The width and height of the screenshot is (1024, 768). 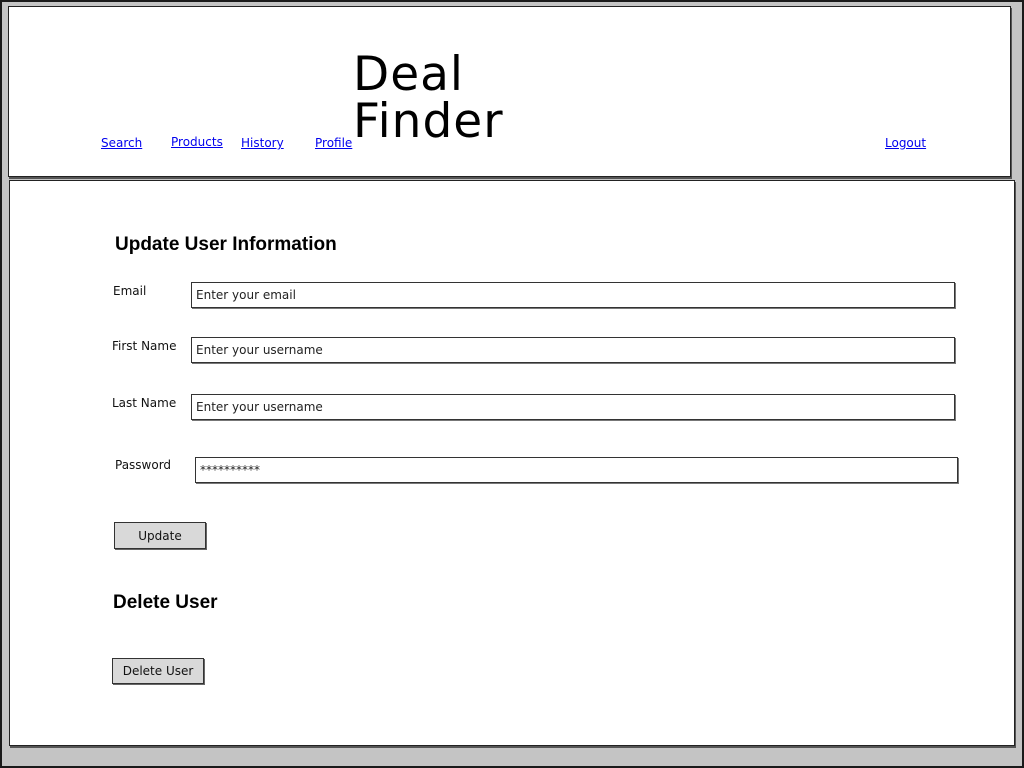 What do you see at coordinates (144, 346) in the screenshot?
I see `first-name-label: First Name` at bounding box center [144, 346].